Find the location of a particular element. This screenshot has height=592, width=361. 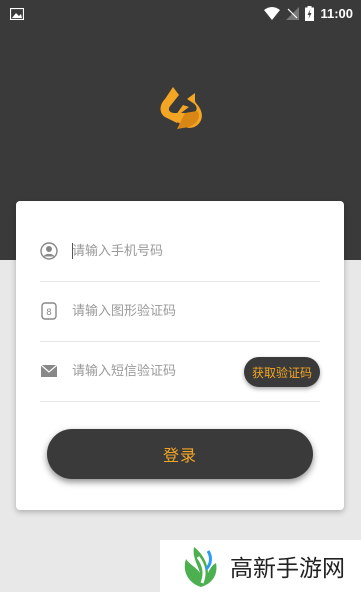

captcha-row: 8 is located at coordinates (180, 311).